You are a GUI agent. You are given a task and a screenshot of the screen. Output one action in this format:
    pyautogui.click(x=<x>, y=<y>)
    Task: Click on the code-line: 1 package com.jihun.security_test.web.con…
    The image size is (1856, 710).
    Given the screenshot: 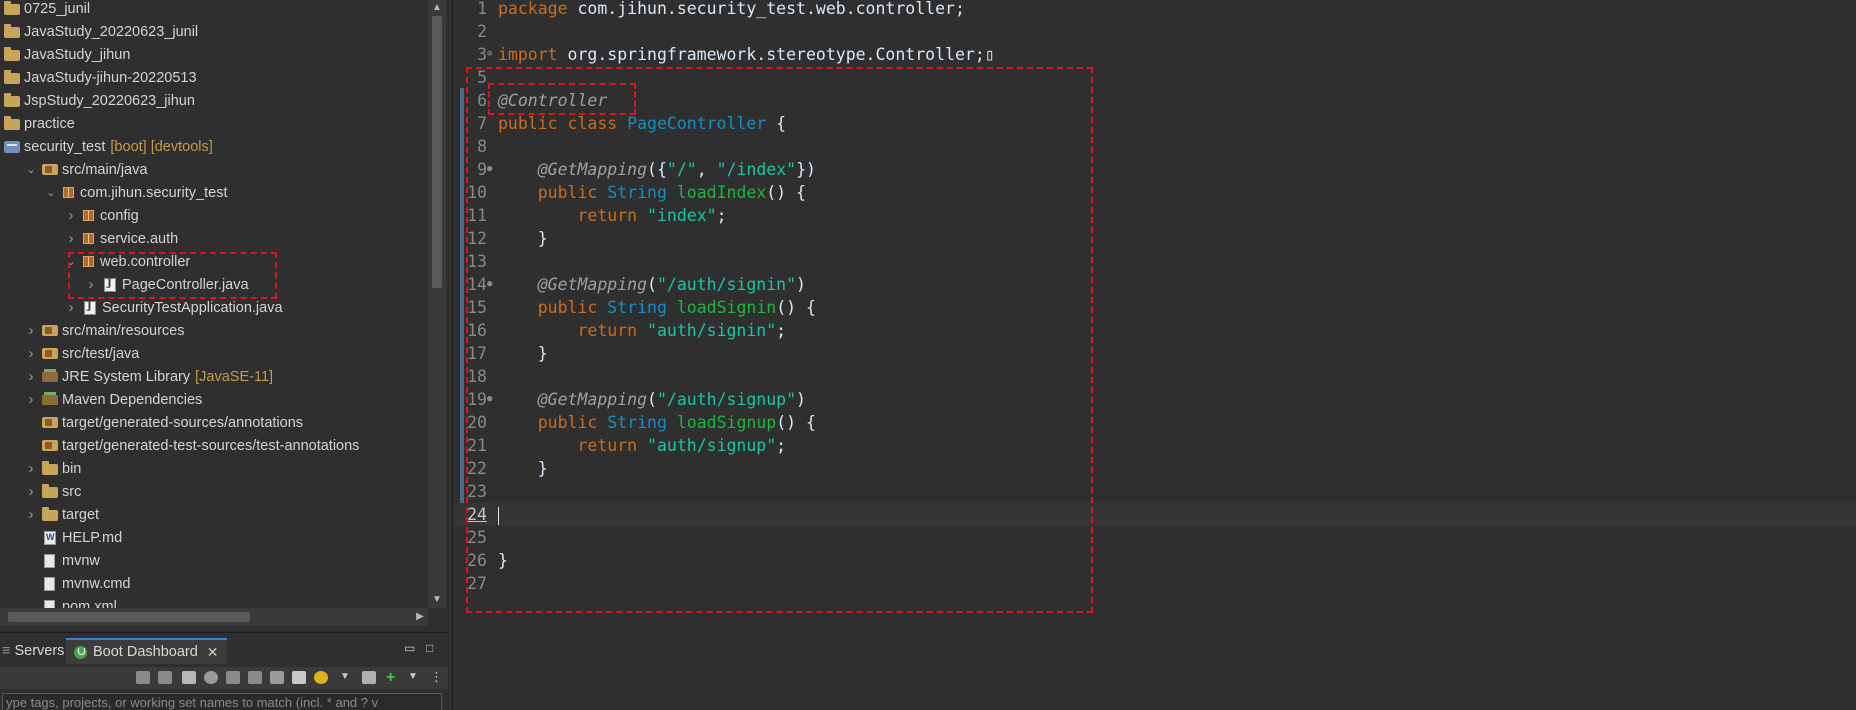 What is the action you would take?
    pyautogui.click(x=1154, y=10)
    